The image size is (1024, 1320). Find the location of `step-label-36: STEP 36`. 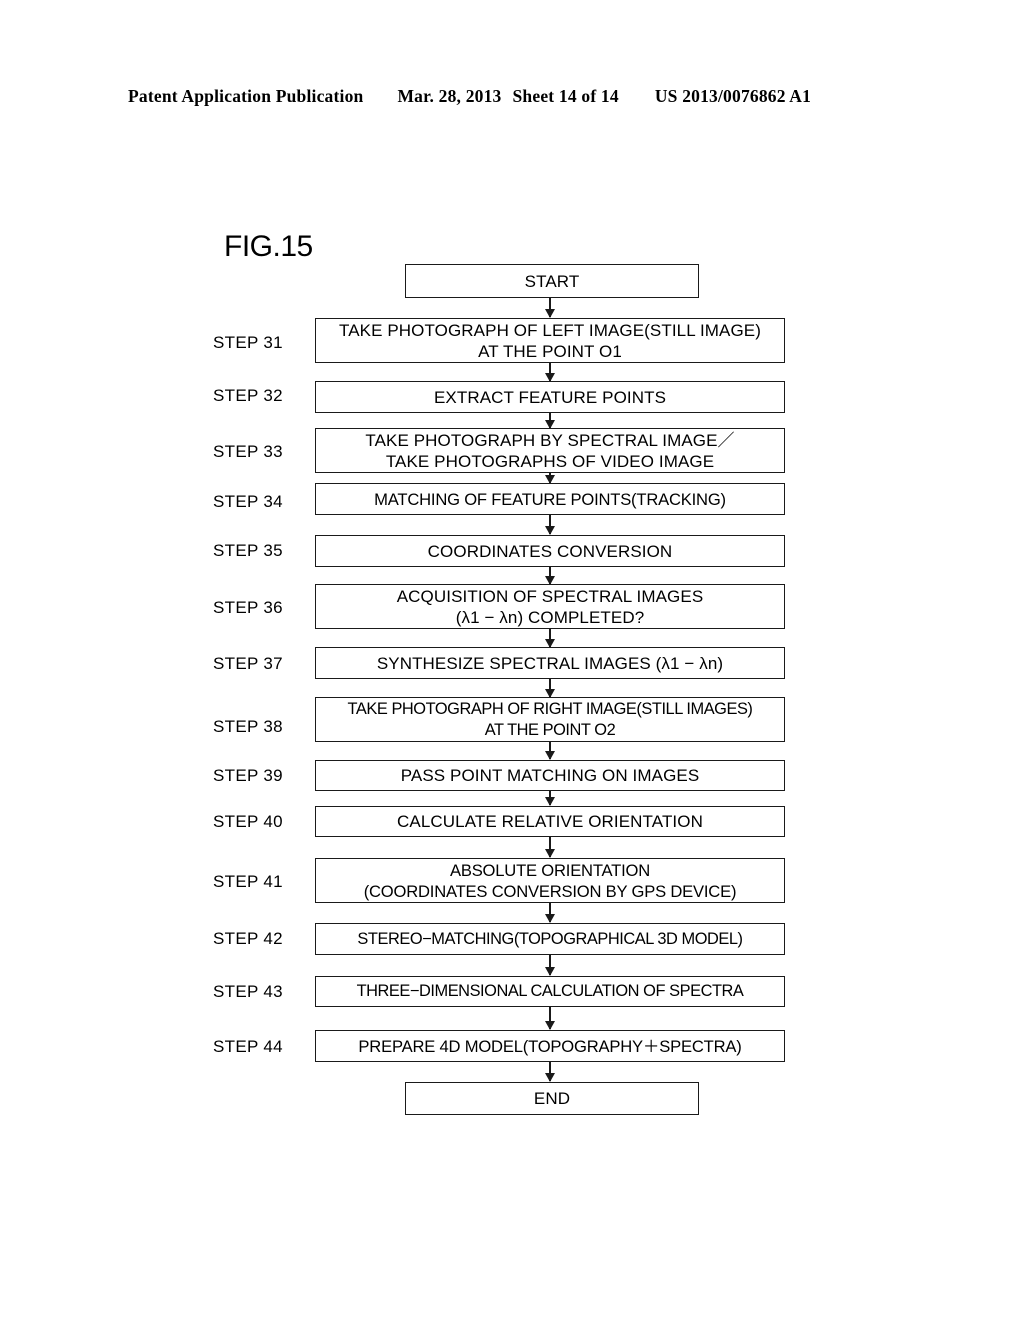

step-label-36: STEP 36 is located at coordinates (248, 607).